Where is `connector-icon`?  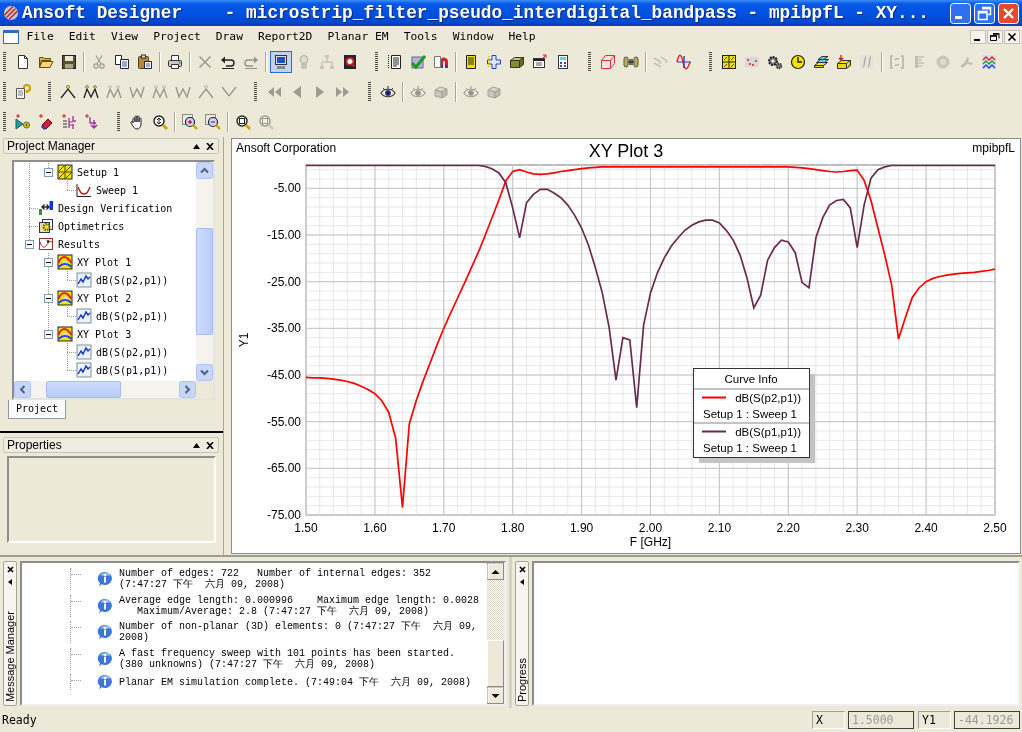 connector-icon is located at coordinates (630, 62).